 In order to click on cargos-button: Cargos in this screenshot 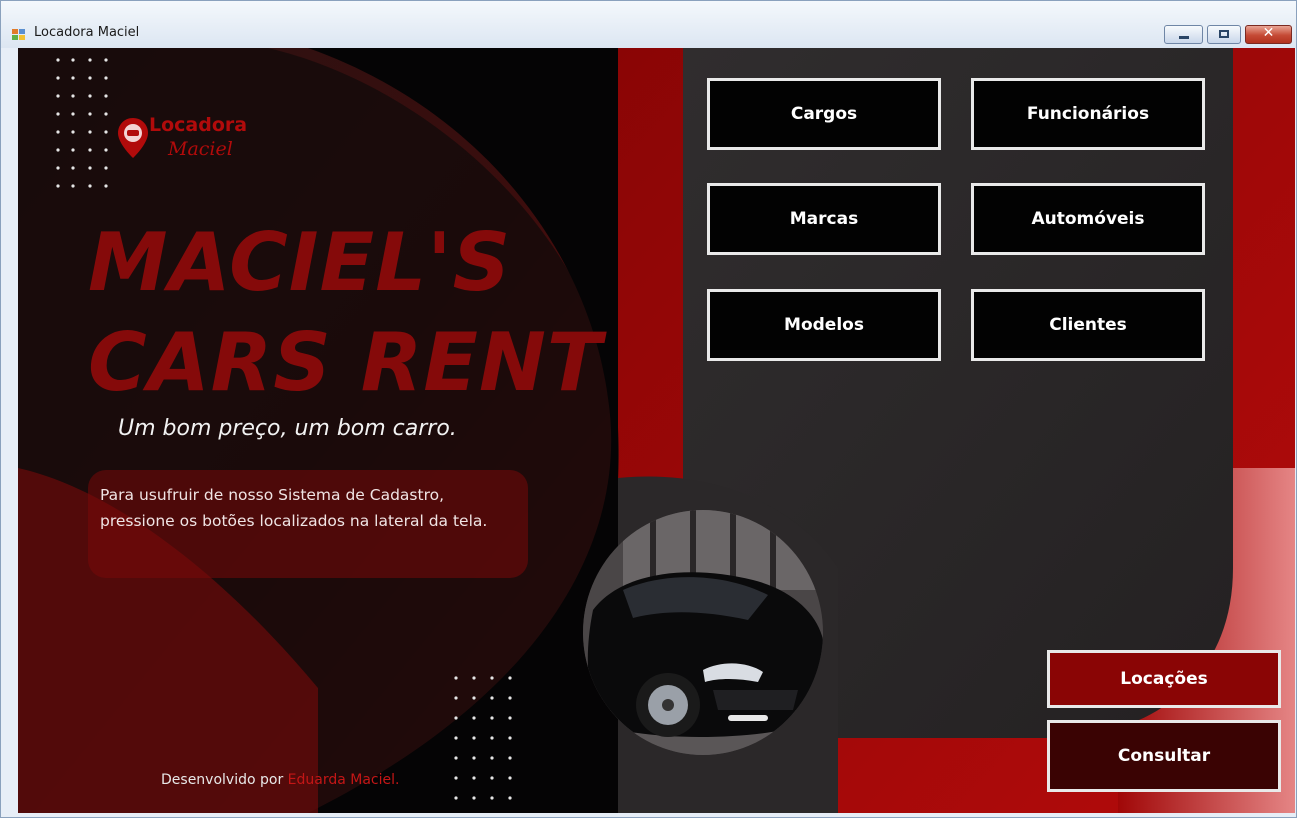, I will do `click(824, 114)`.